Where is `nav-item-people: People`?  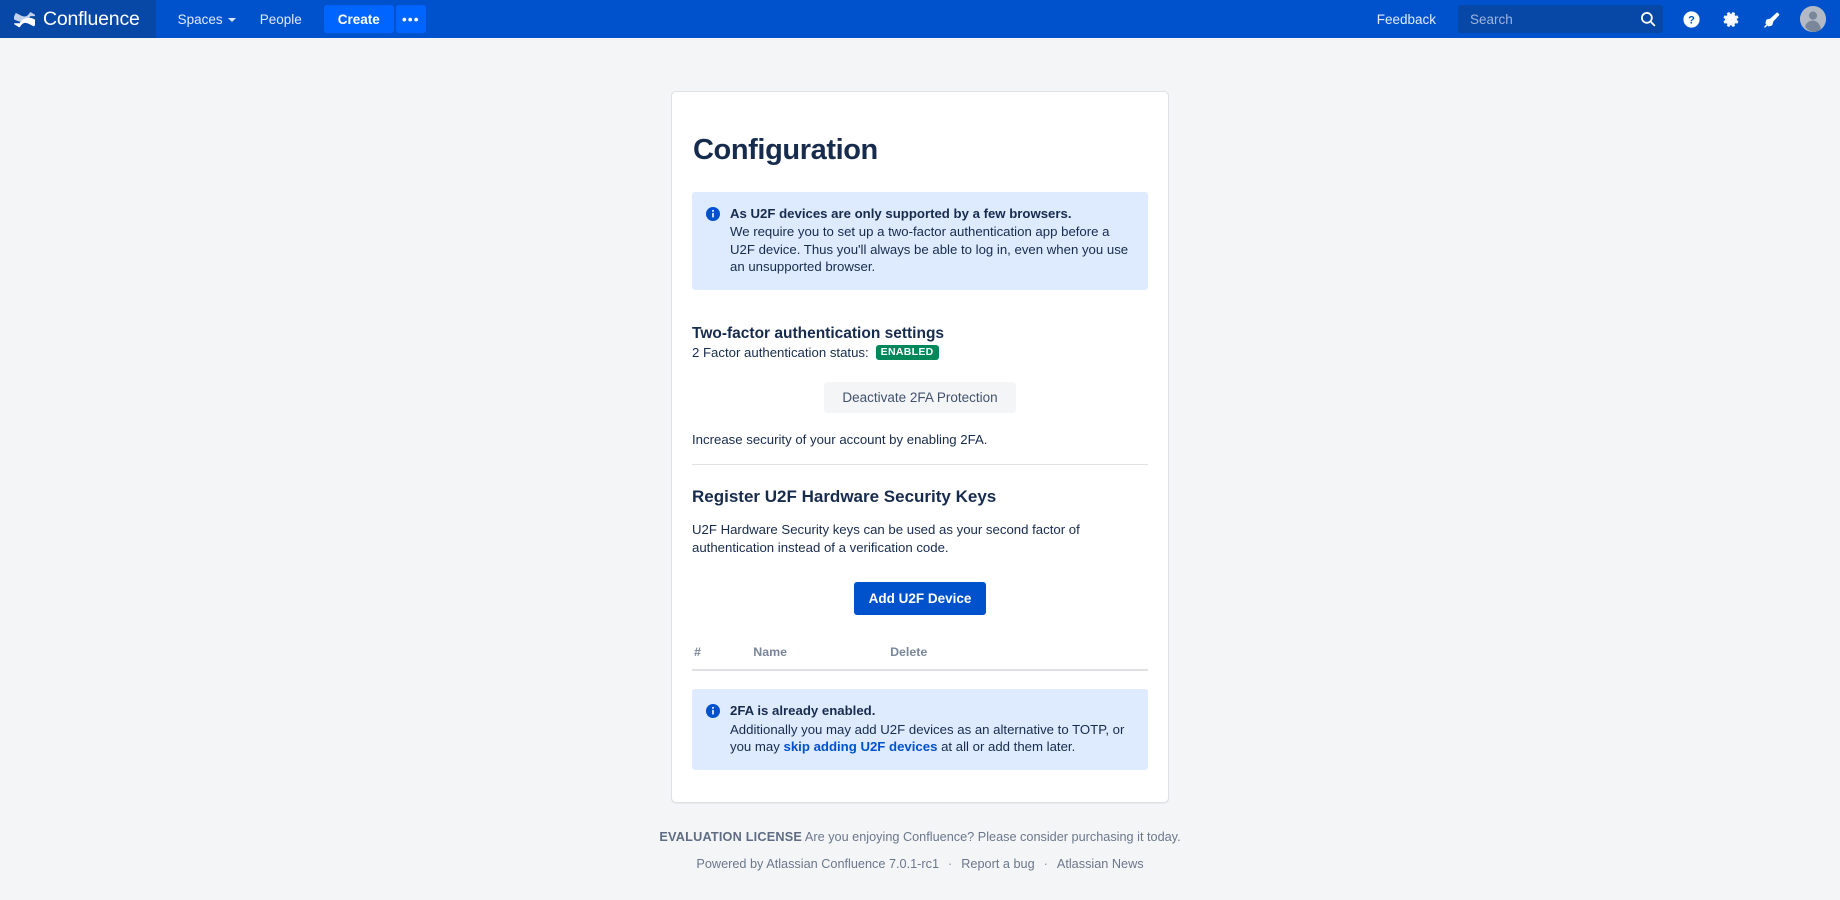 nav-item-people: People is located at coordinates (281, 19).